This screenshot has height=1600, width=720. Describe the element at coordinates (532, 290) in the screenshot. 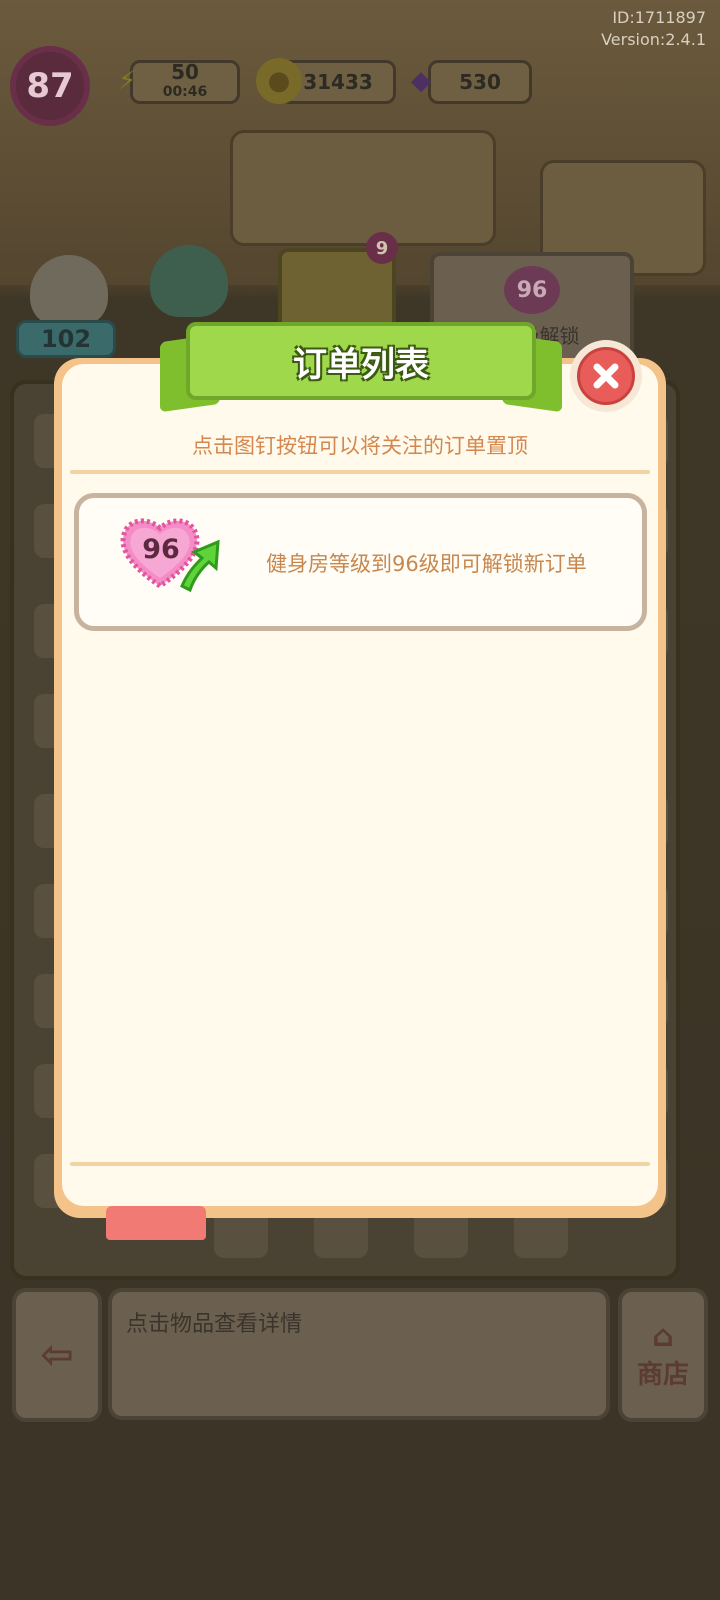

I see `level-heart-icon: 96` at that location.